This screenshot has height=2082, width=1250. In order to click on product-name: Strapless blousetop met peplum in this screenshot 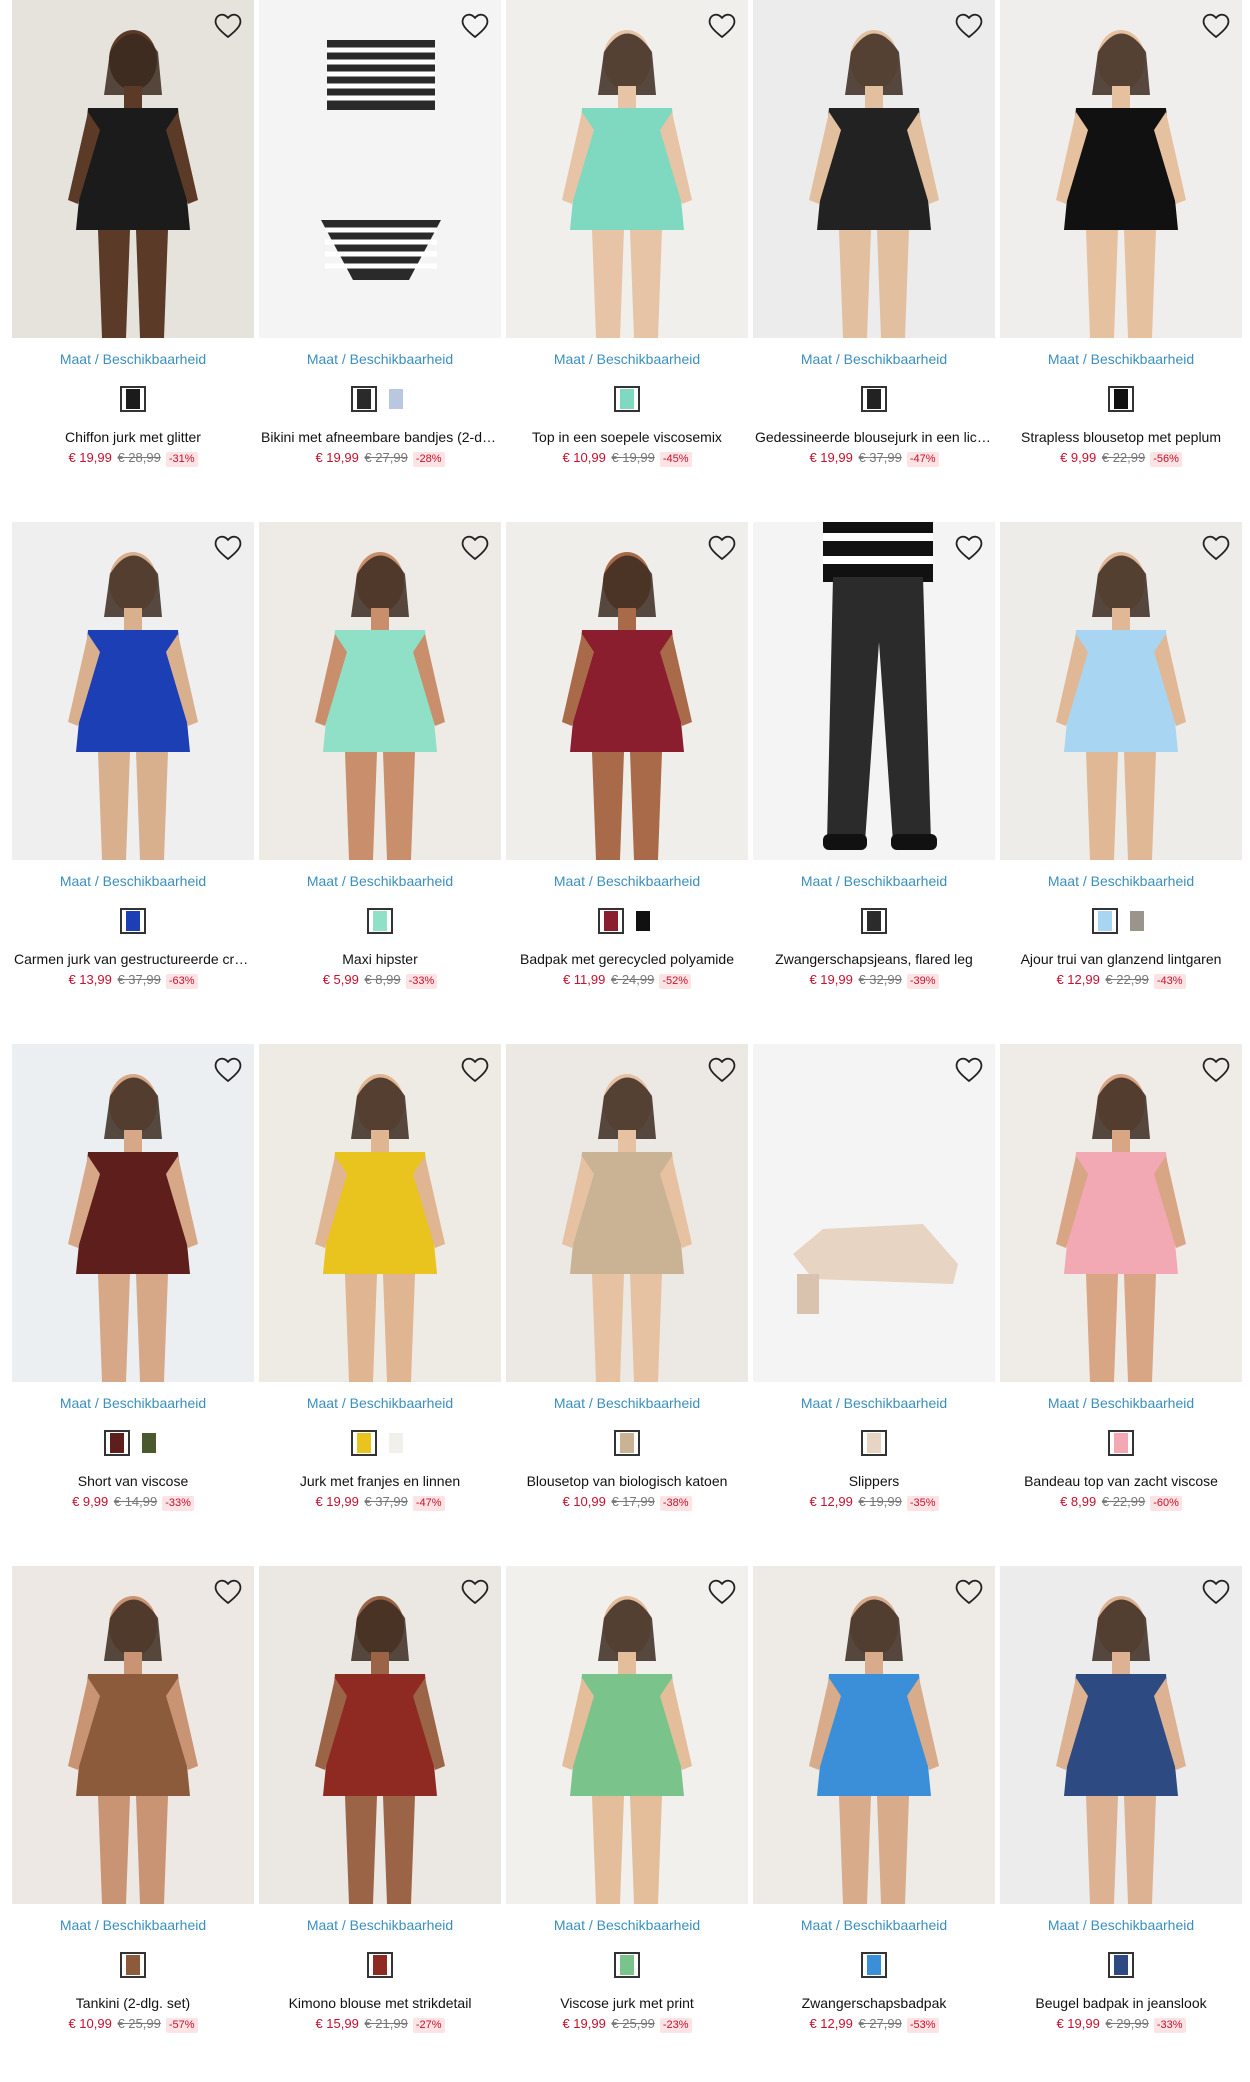, I will do `click(1121, 437)`.